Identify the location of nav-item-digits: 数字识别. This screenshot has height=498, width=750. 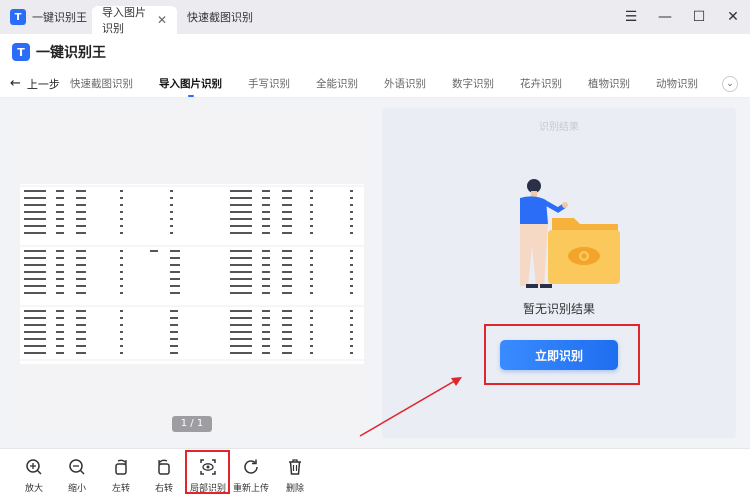
(473, 83).